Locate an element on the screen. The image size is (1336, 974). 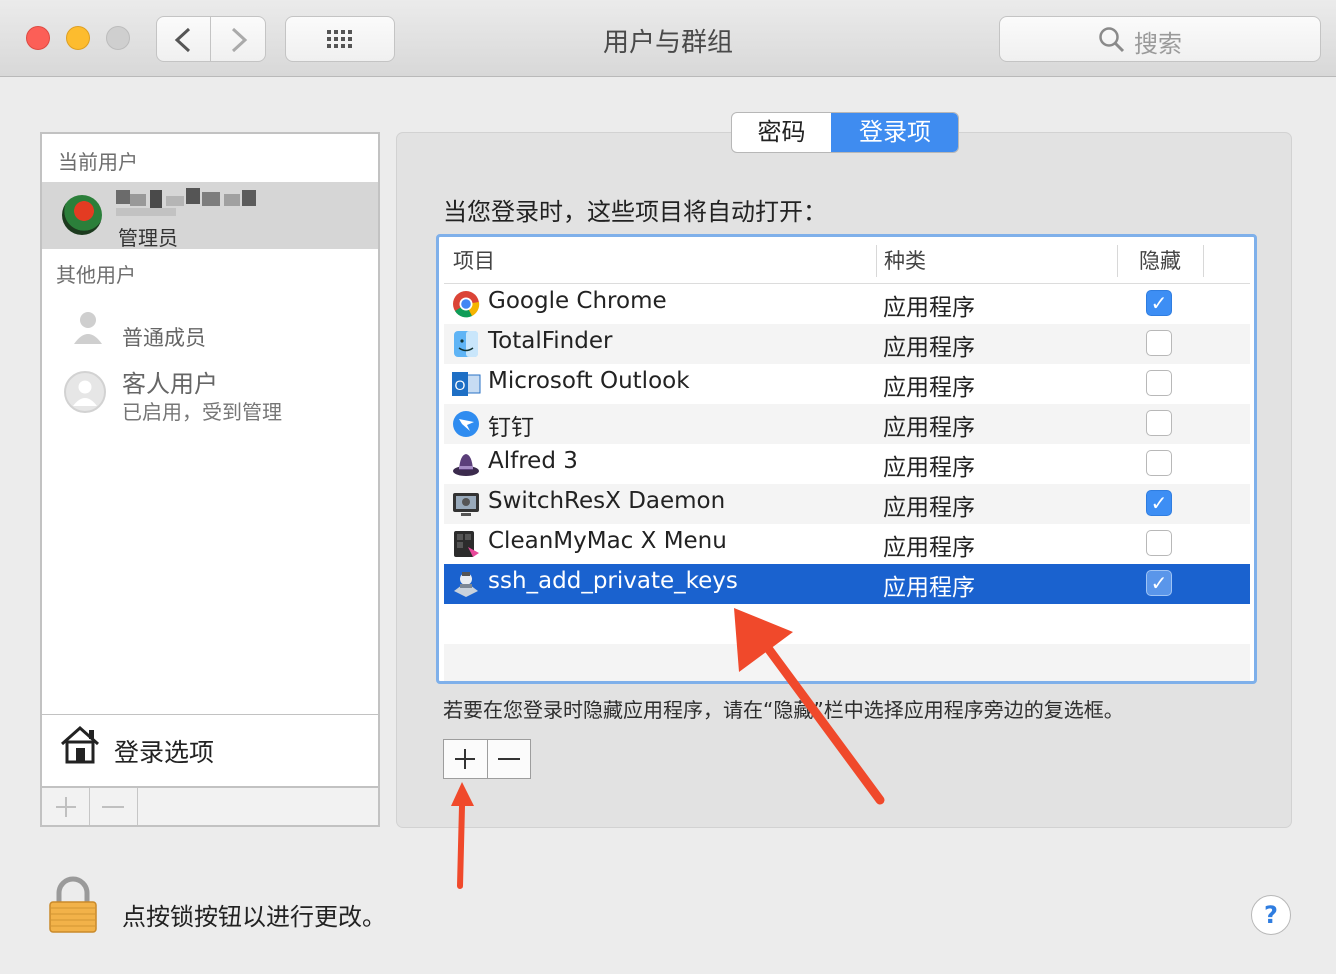
column-header-kind: 种类 is located at coordinates (999, 260).